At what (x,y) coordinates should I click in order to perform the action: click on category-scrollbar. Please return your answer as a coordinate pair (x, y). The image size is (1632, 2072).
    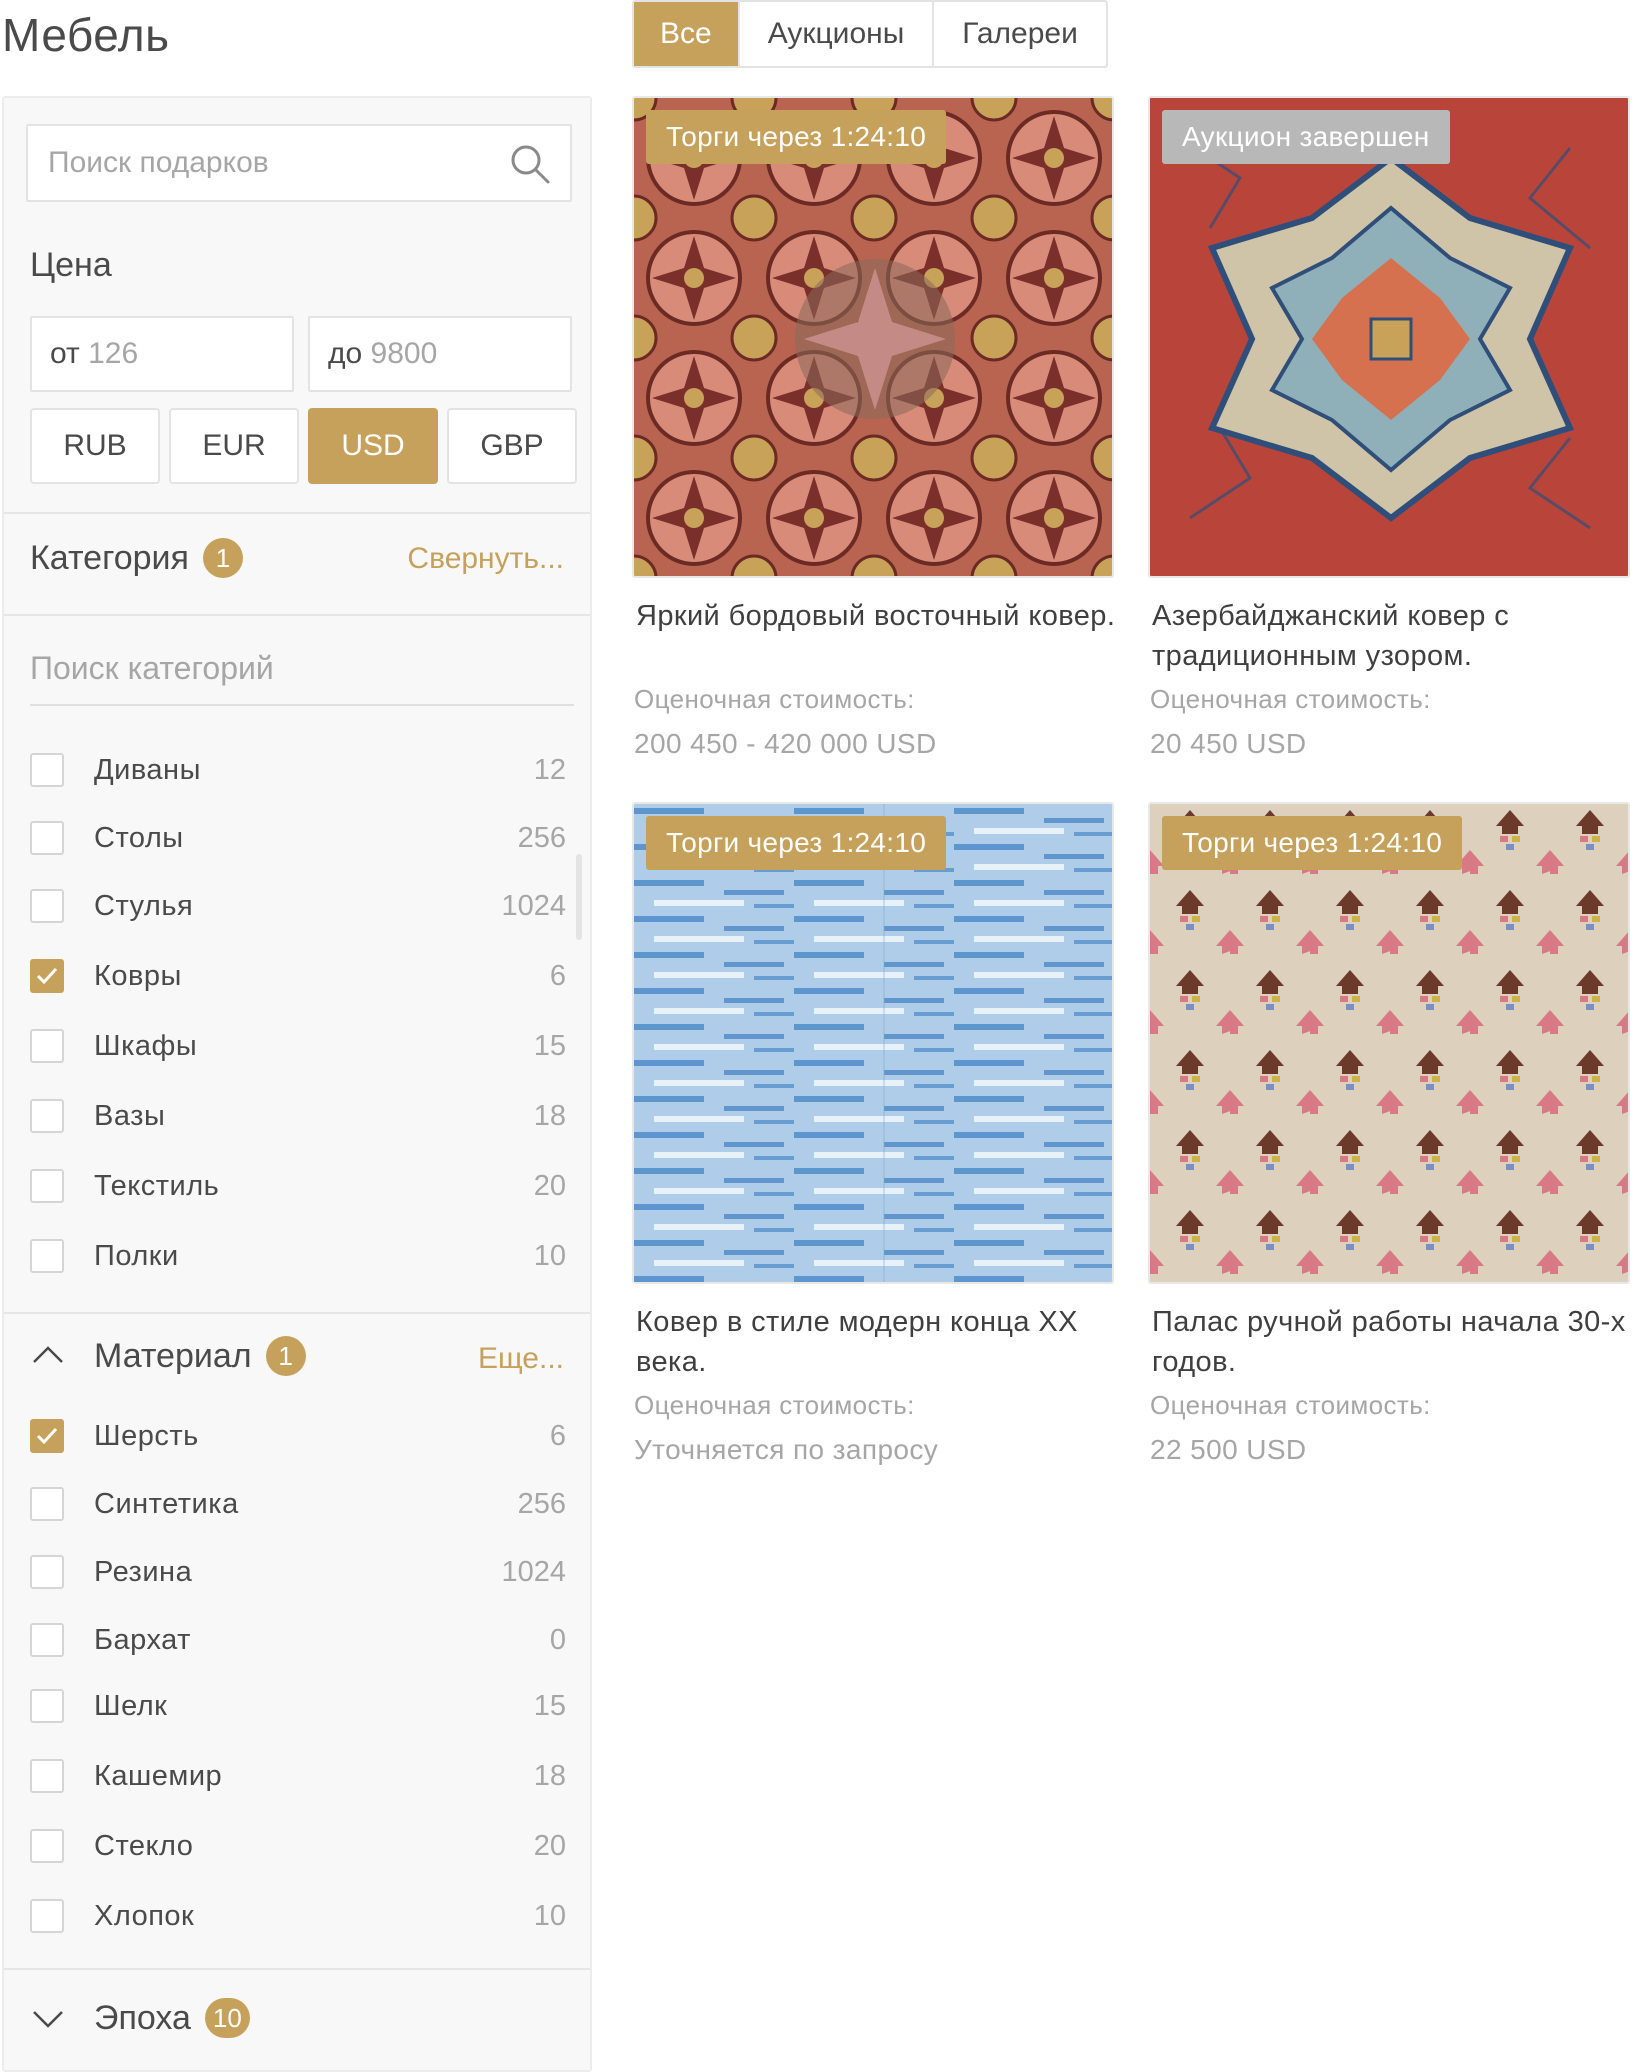
    Looking at the image, I should click on (579, 897).